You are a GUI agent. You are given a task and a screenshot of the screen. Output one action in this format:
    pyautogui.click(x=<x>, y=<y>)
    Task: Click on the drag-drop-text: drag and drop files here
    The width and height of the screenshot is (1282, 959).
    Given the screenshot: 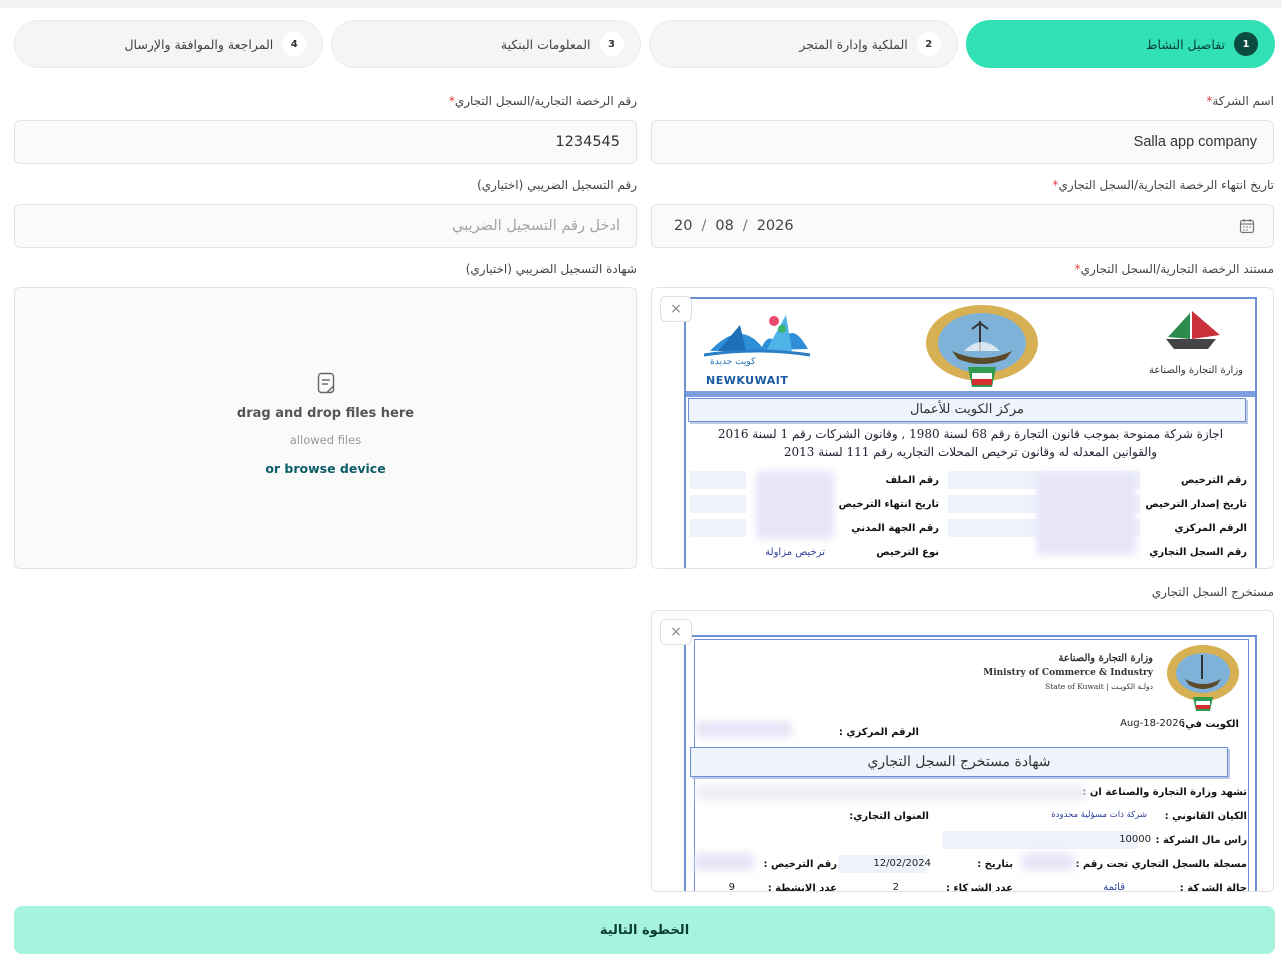 What is the action you would take?
    pyautogui.click(x=325, y=413)
    